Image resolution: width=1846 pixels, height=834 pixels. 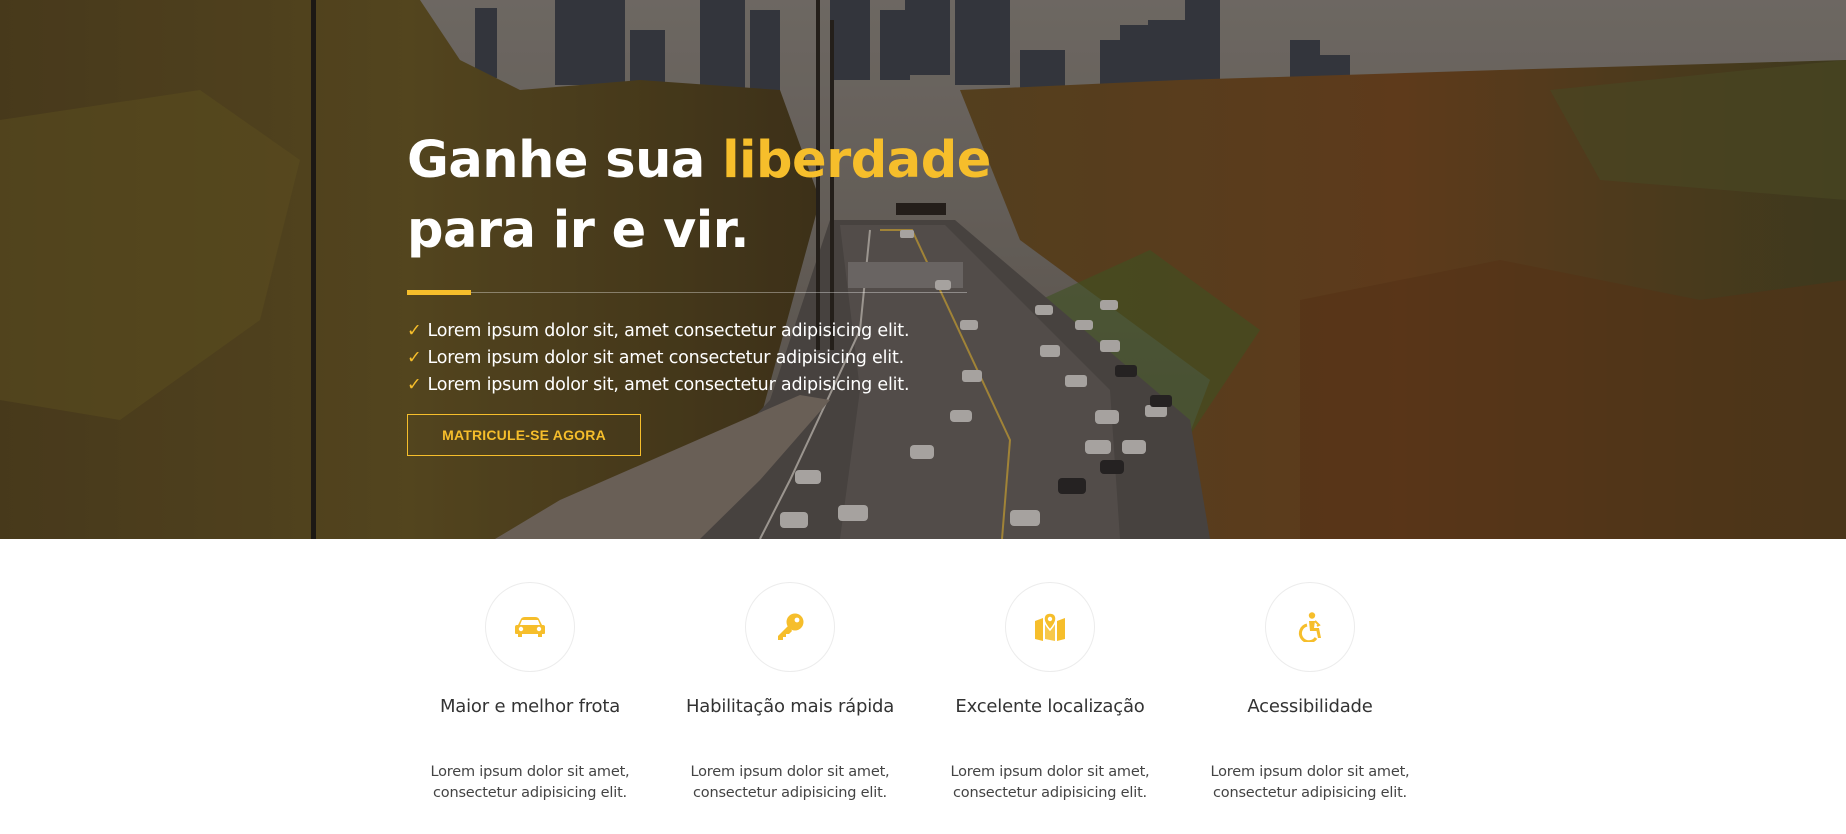 What do you see at coordinates (727, 196) in the screenshot?
I see `hero-heading: Ganhe sua liberdade para ir e vir.` at bounding box center [727, 196].